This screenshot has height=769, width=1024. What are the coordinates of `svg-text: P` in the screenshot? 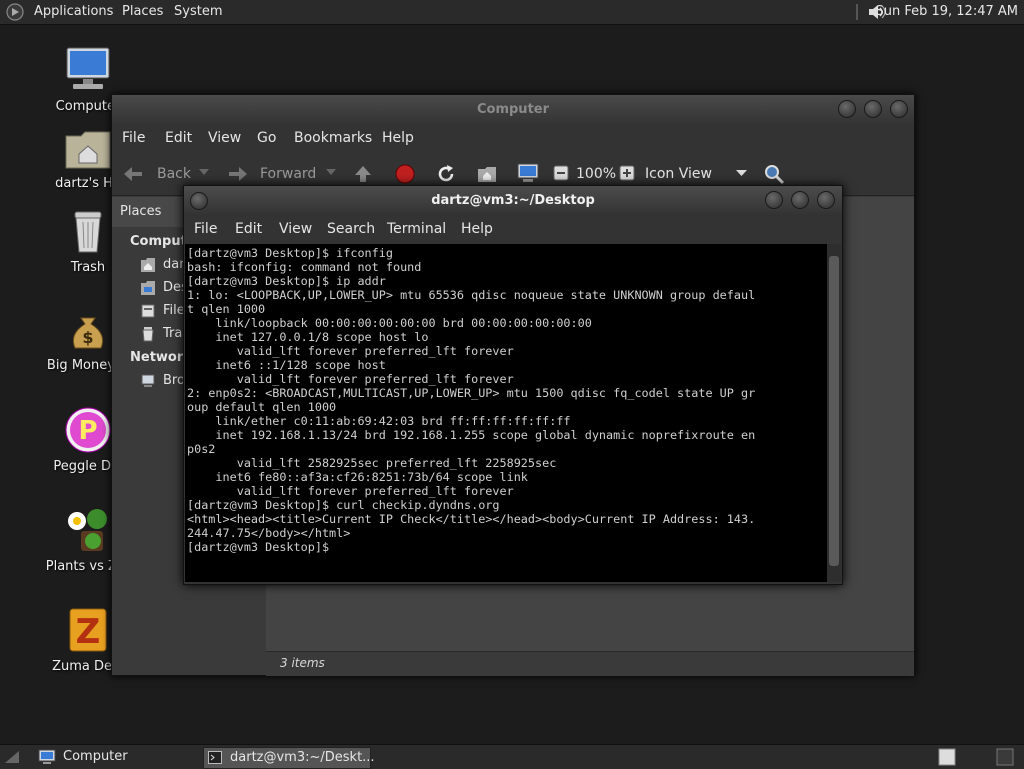 It's located at (87, 431).